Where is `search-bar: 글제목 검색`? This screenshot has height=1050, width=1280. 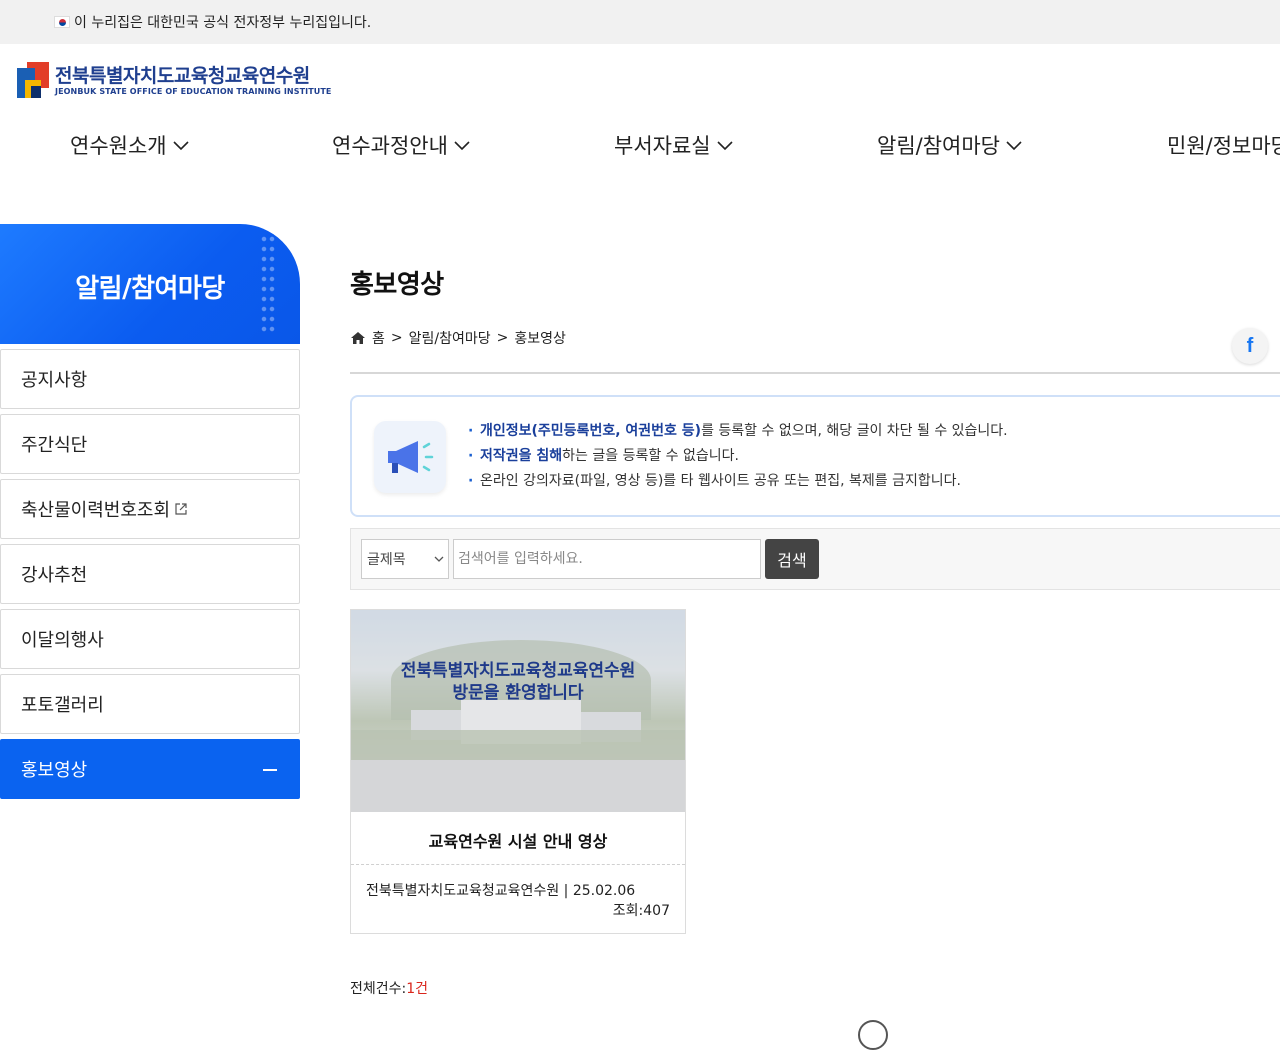 search-bar: 글제목 검색 is located at coordinates (815, 559).